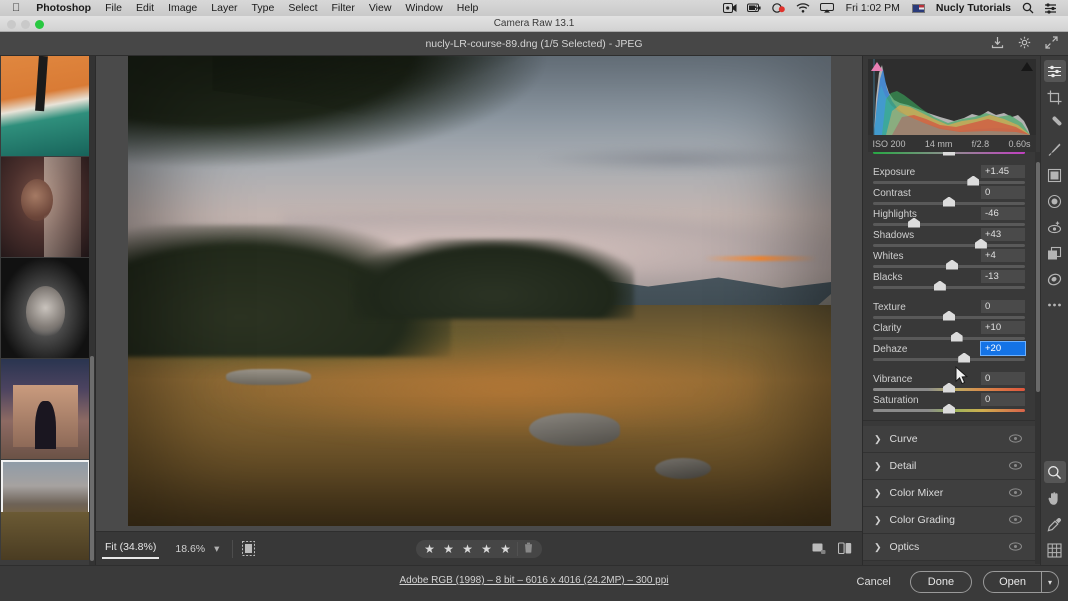  Describe the element at coordinates (45, 207) in the screenshot. I see `thumbnail-2-portrait-veil` at that location.